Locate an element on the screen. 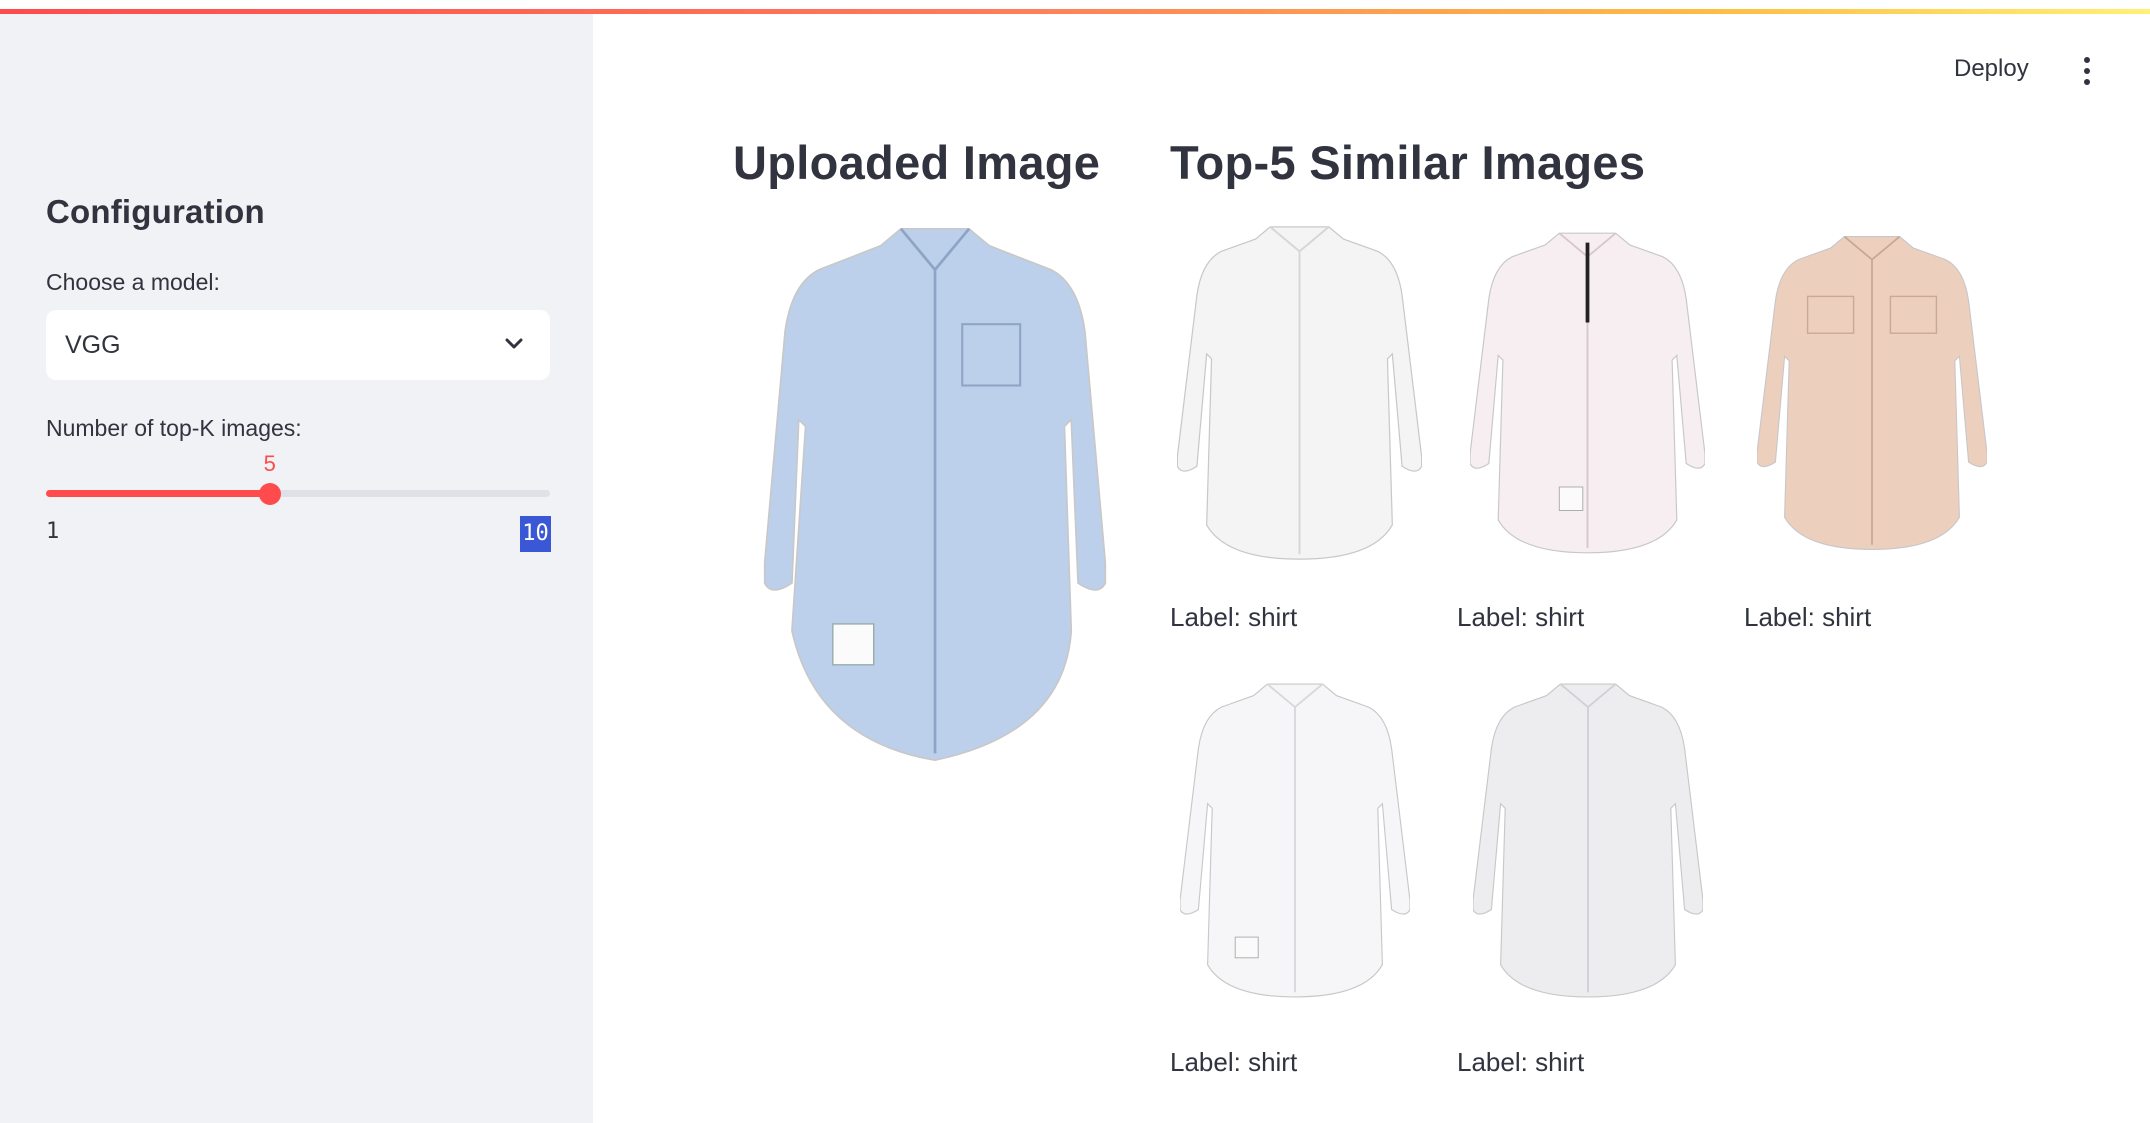 Image resolution: width=2150 pixels, height=1123 pixels. uploaded-image-heading: Uploaded Image is located at coordinates (917, 162).